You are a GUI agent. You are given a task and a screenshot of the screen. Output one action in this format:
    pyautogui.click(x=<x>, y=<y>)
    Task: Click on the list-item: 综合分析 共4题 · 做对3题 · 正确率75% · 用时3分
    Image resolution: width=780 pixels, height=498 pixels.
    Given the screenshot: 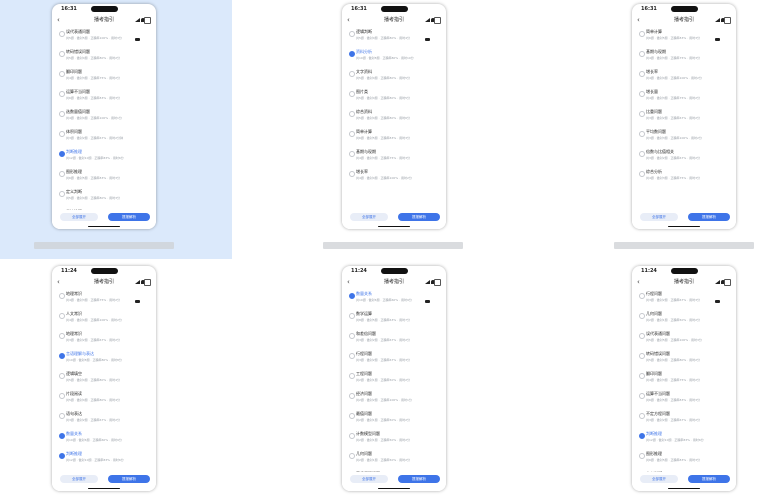 What is the action you would take?
    pyautogui.click(x=684, y=177)
    